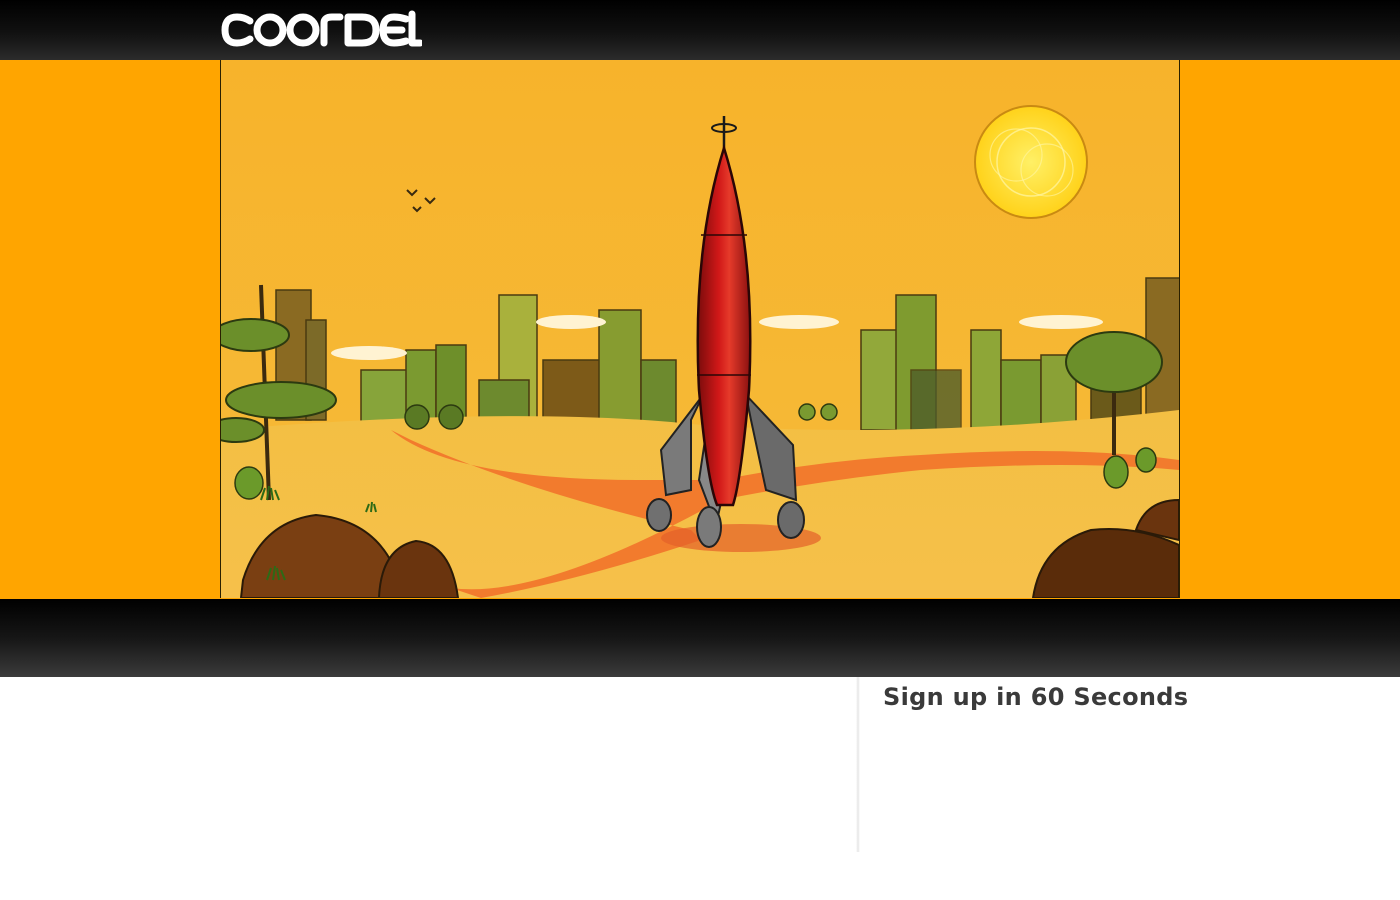 The height and width of the screenshot is (900, 1400). Describe the element at coordinates (1031, 162) in the screenshot. I see `sun` at that location.